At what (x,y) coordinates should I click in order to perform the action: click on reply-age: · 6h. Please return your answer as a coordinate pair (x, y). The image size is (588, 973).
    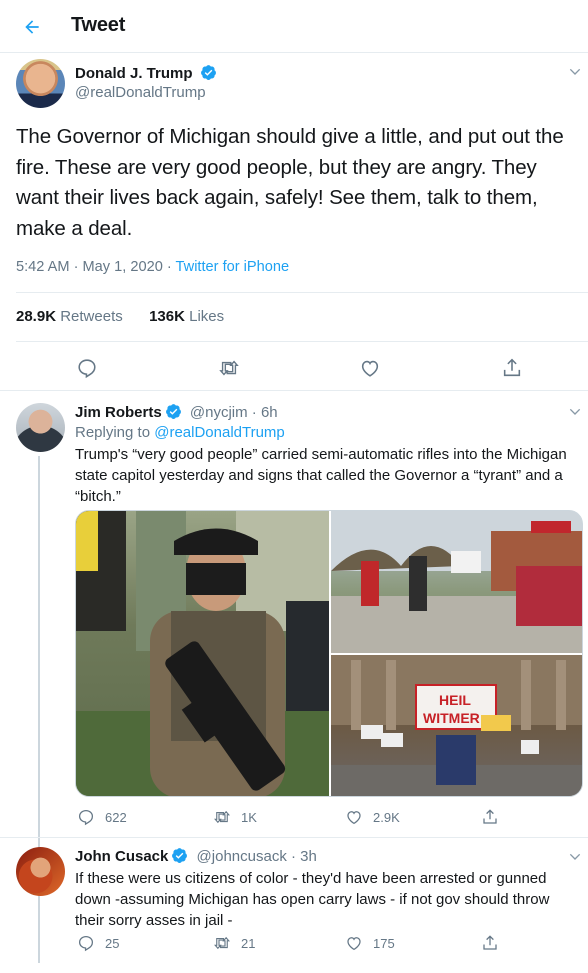
    Looking at the image, I should click on (265, 412).